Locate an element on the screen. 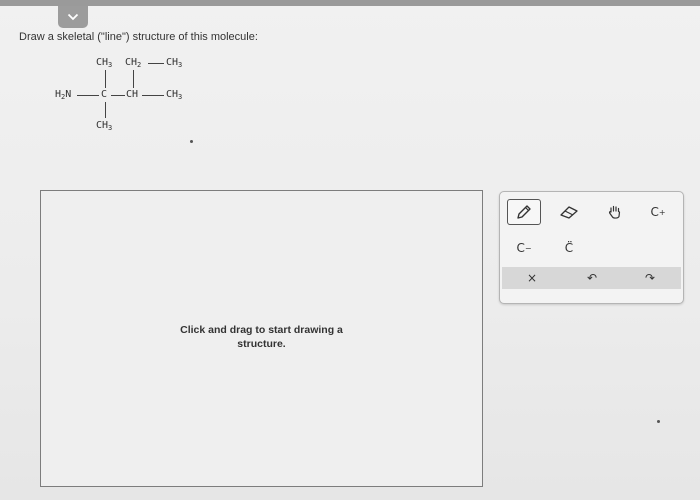 This screenshot has width=700, height=500. eraser-icon is located at coordinates (569, 212).